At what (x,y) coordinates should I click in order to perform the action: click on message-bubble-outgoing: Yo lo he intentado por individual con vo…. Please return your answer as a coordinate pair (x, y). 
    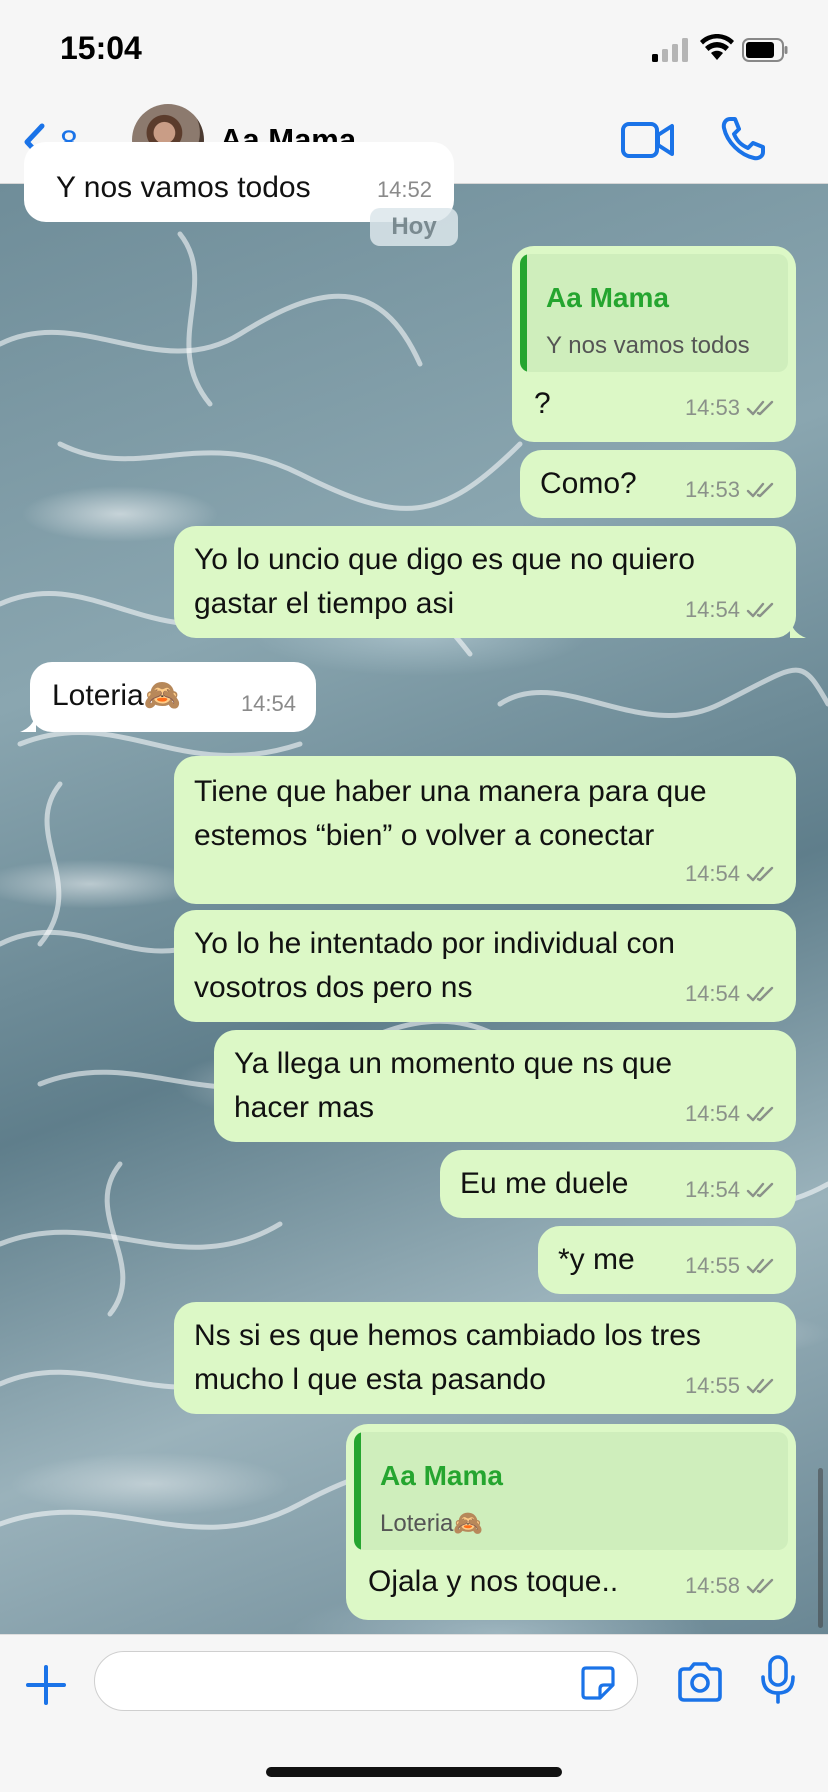
    Looking at the image, I should click on (485, 966).